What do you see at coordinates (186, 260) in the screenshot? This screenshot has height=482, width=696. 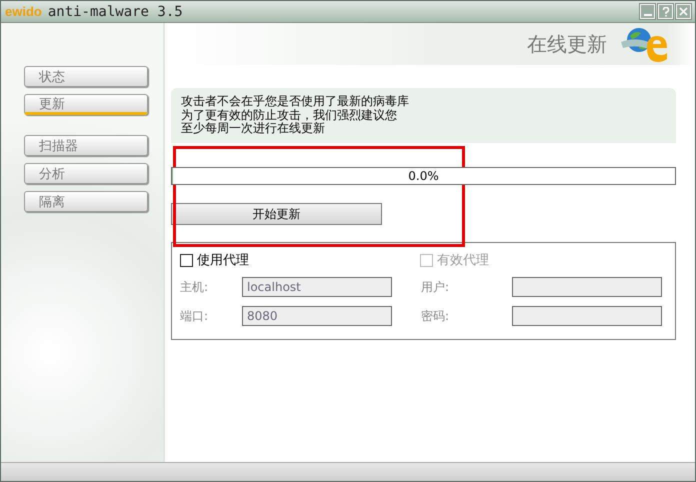 I see `checkbox` at bounding box center [186, 260].